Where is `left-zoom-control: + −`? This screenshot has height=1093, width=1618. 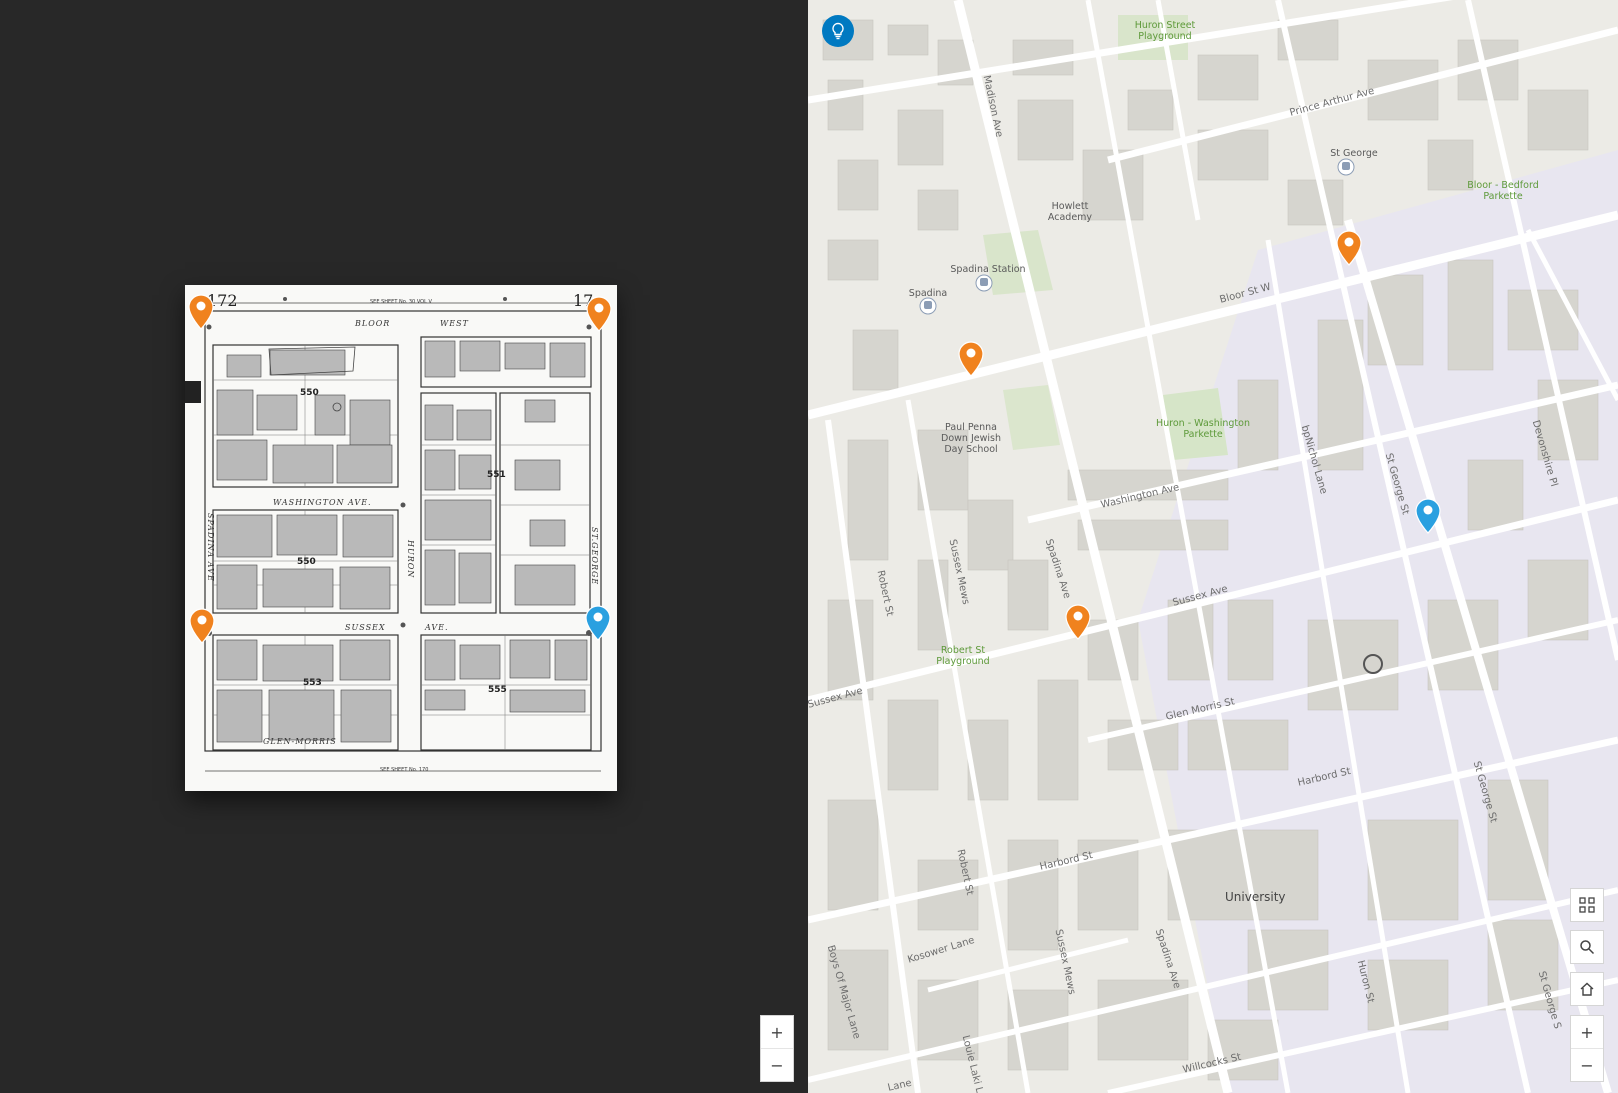
left-zoom-control: + − is located at coordinates (777, 1048).